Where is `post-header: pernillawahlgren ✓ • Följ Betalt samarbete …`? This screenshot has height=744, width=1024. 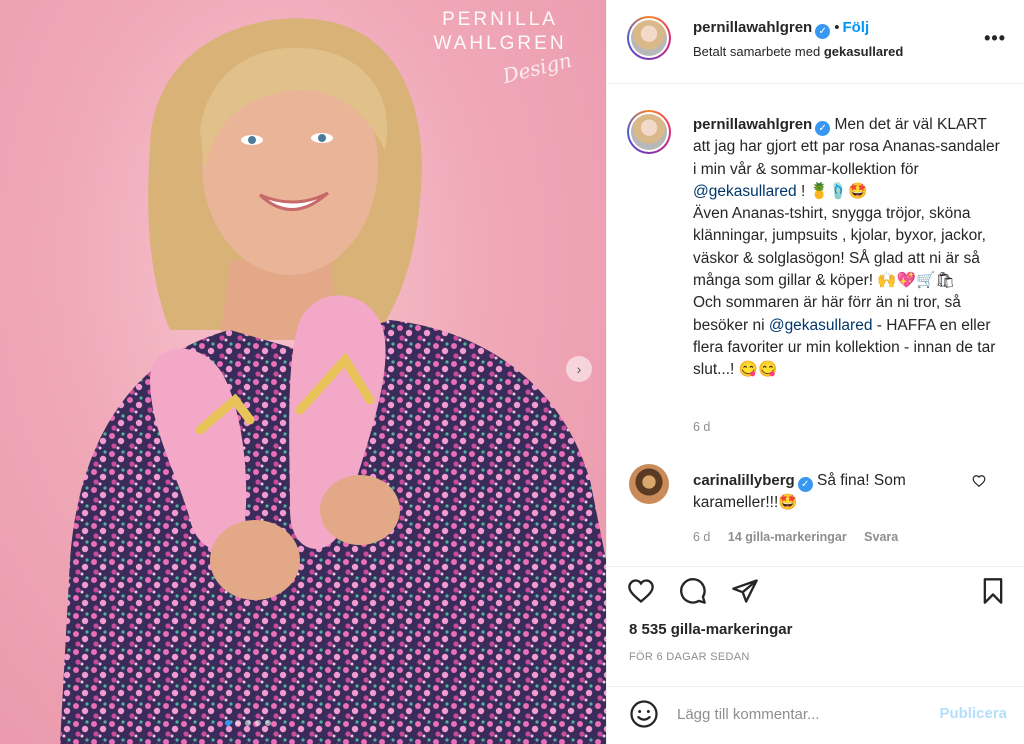
post-header: pernillawahlgren ✓ • Följ Betalt samarbete … is located at coordinates (815, 42).